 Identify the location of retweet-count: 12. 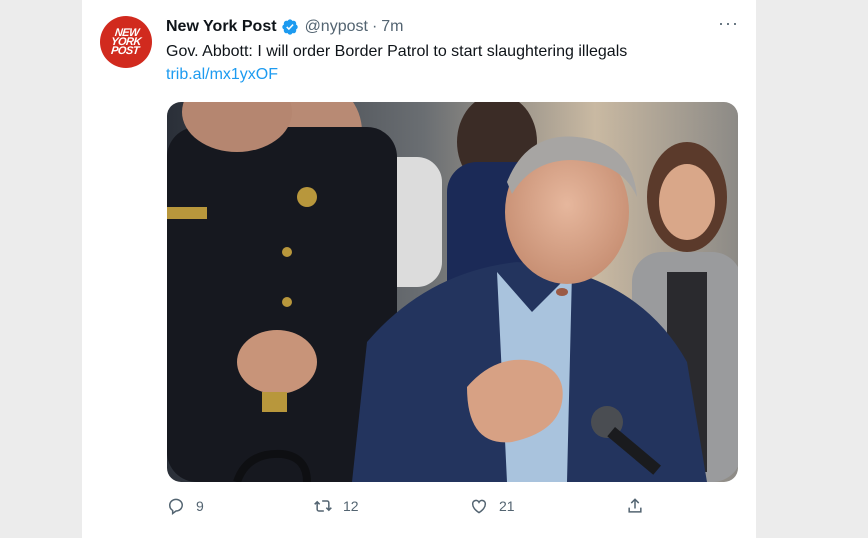
(351, 506).